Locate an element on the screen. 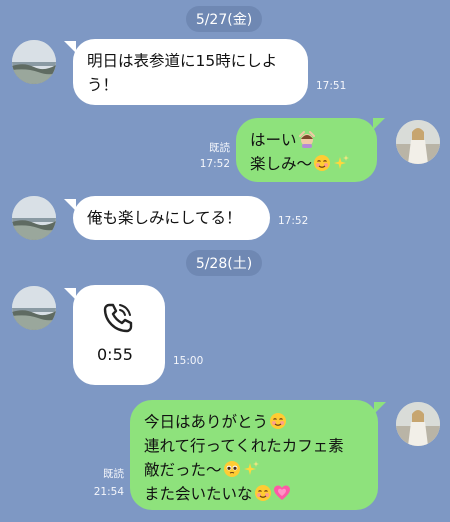 The width and height of the screenshot is (450, 522). message-line: 敵だった〜 is located at coordinates (254, 470).